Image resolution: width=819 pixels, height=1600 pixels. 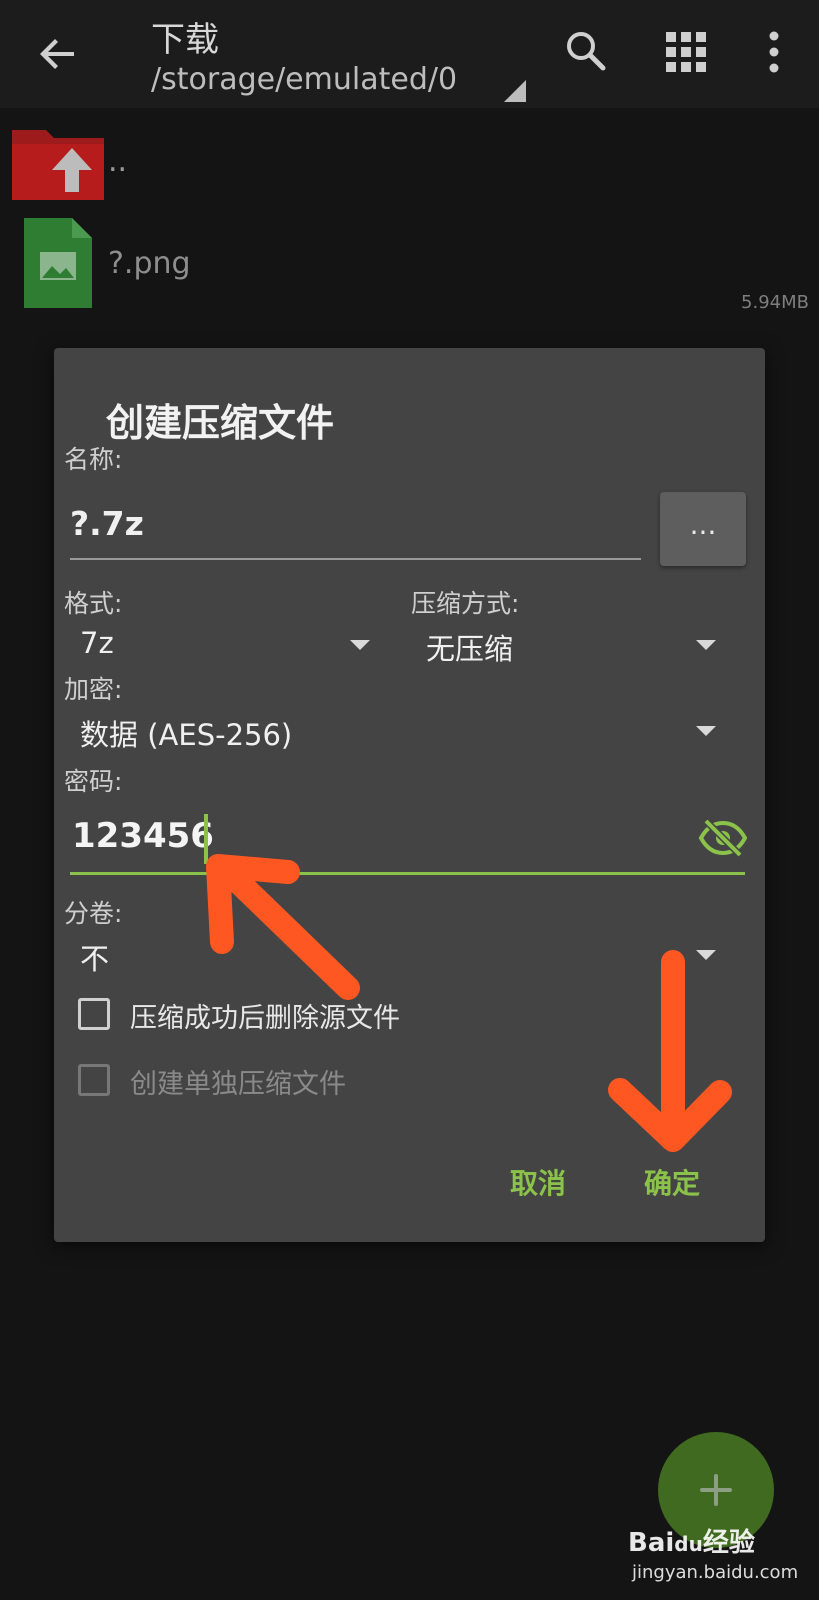 I want to click on encryption-dropdown-icon, so click(x=706, y=731).